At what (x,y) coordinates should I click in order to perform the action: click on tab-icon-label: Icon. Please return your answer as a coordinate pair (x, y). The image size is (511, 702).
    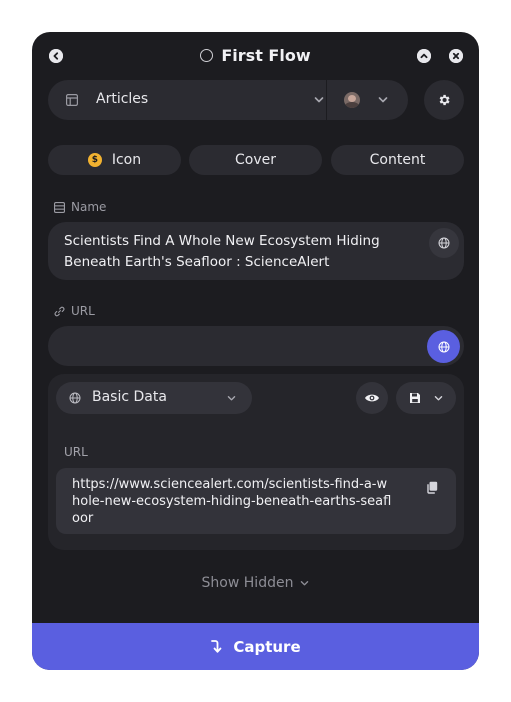
    Looking at the image, I should click on (126, 160).